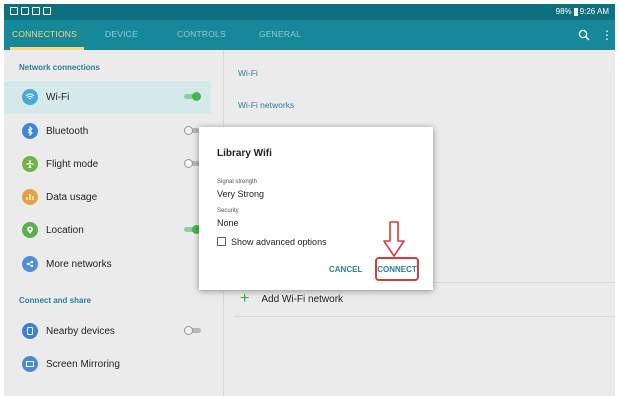 This screenshot has width=619, height=398. What do you see at coordinates (575, 11) in the screenshot?
I see `battery-icon` at bounding box center [575, 11].